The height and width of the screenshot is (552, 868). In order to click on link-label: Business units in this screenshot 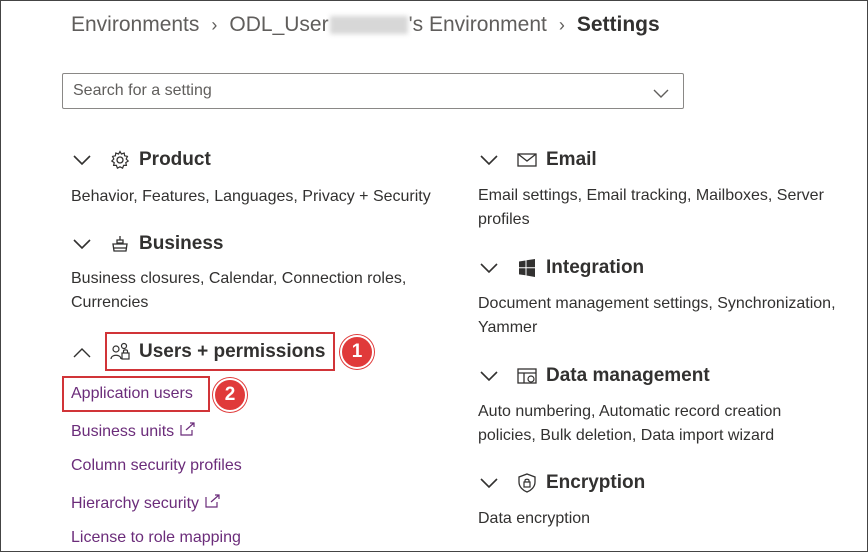, I will do `click(123, 431)`.